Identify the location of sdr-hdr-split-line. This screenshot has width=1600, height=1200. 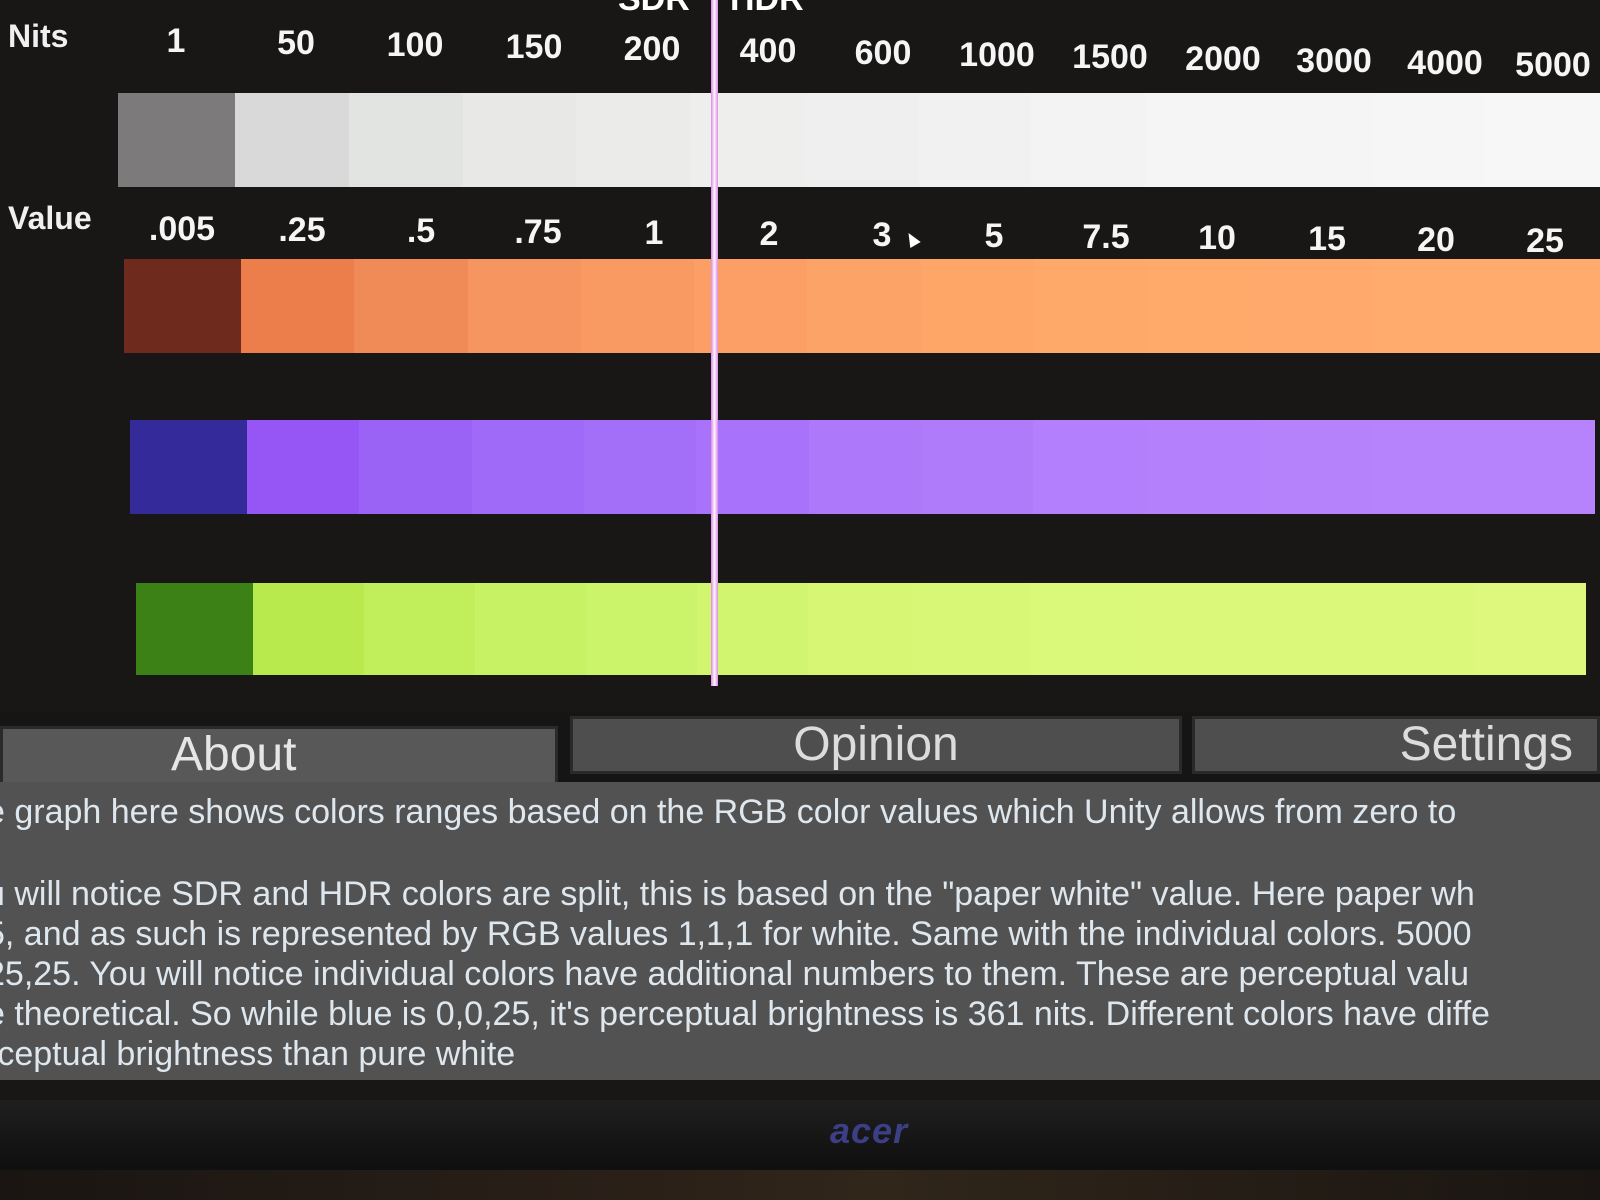
(714, 343).